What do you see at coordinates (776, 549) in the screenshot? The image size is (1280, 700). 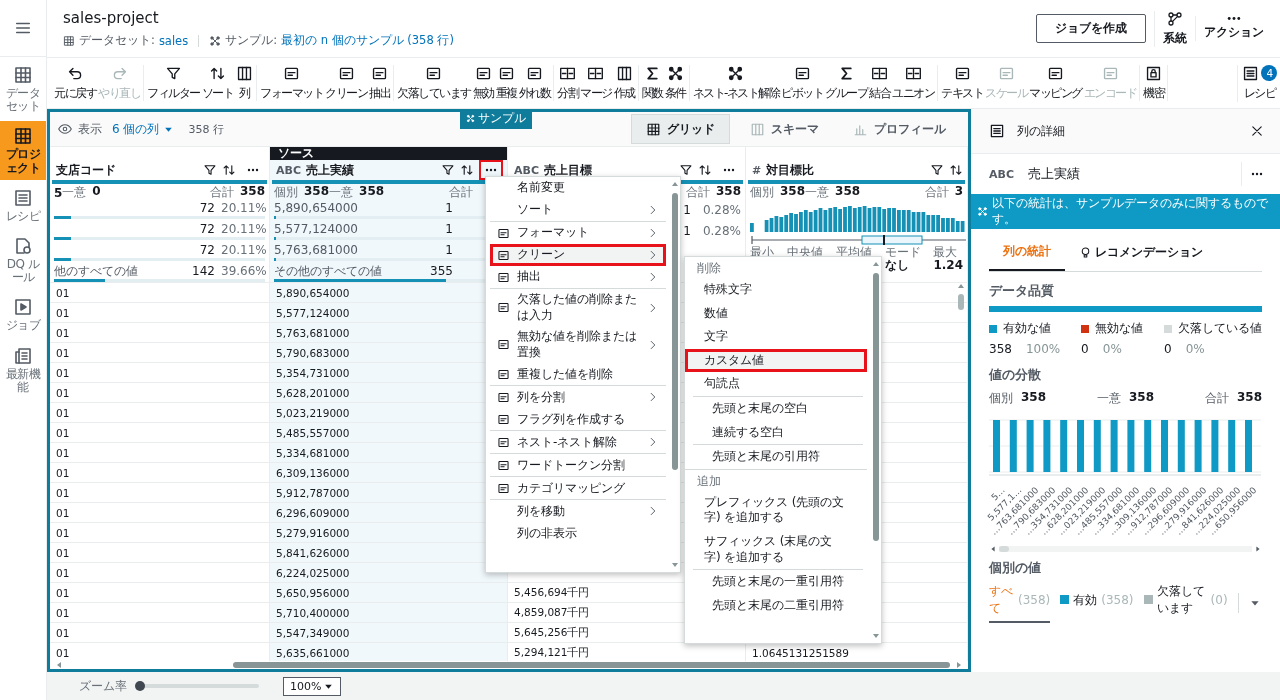 I see `menu-item: サフィックス (末尾の文字) を追加する` at bounding box center [776, 549].